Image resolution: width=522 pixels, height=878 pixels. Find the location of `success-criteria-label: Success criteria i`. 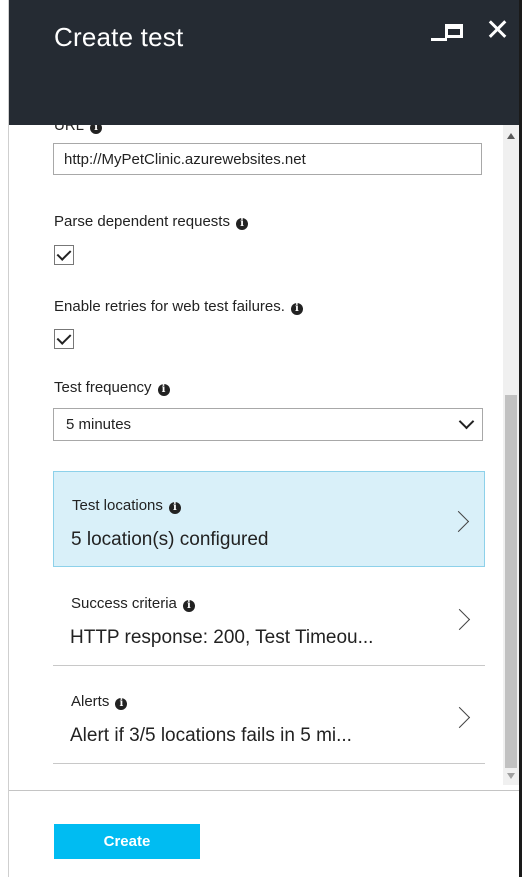

success-criteria-label: Success criteria i is located at coordinates (133, 603).